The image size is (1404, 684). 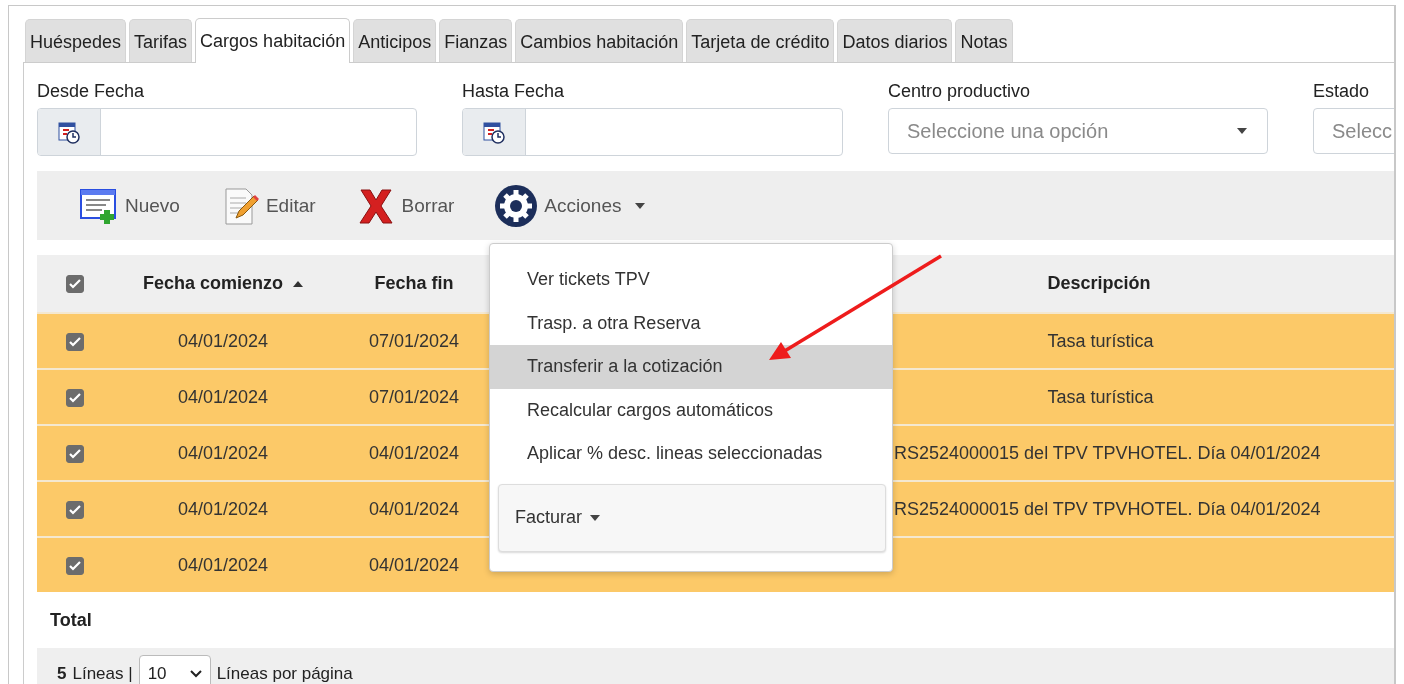 What do you see at coordinates (760, 40) in the screenshot?
I see `tab: Tarjeta de crédito` at bounding box center [760, 40].